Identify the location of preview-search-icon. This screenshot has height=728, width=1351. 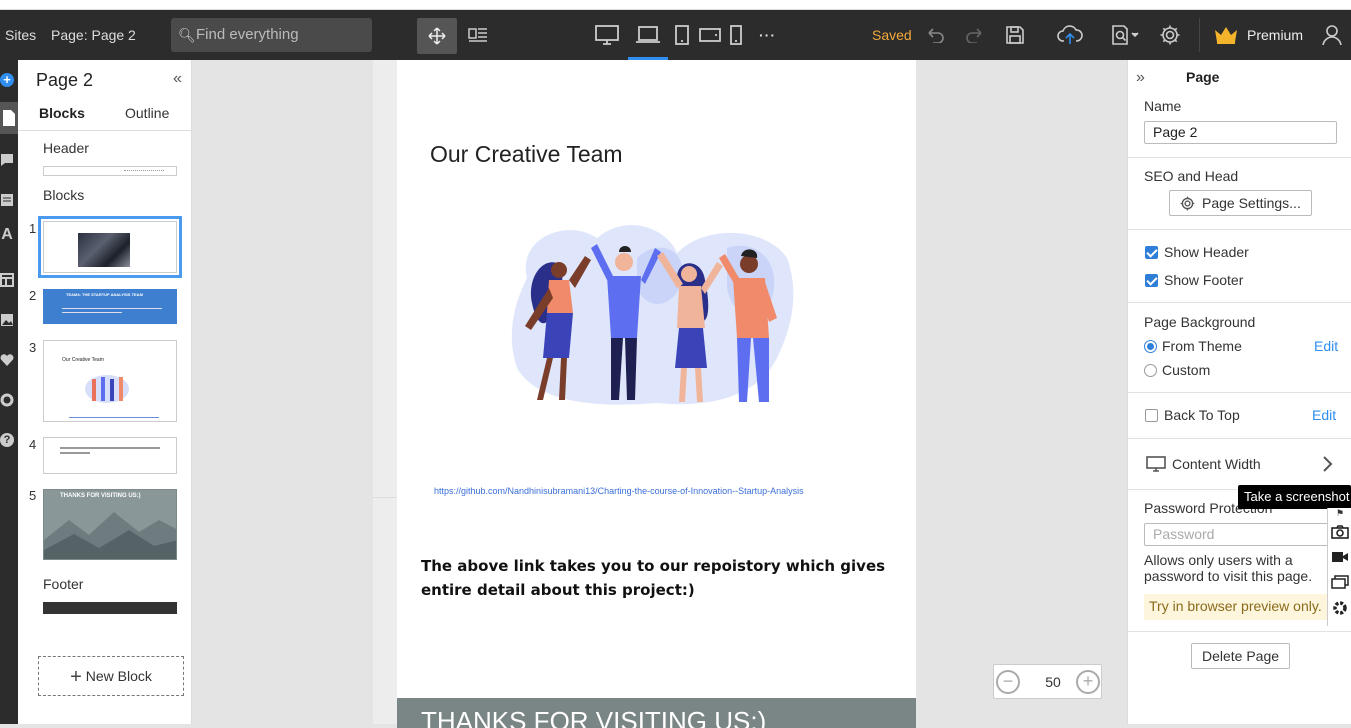
(1125, 35).